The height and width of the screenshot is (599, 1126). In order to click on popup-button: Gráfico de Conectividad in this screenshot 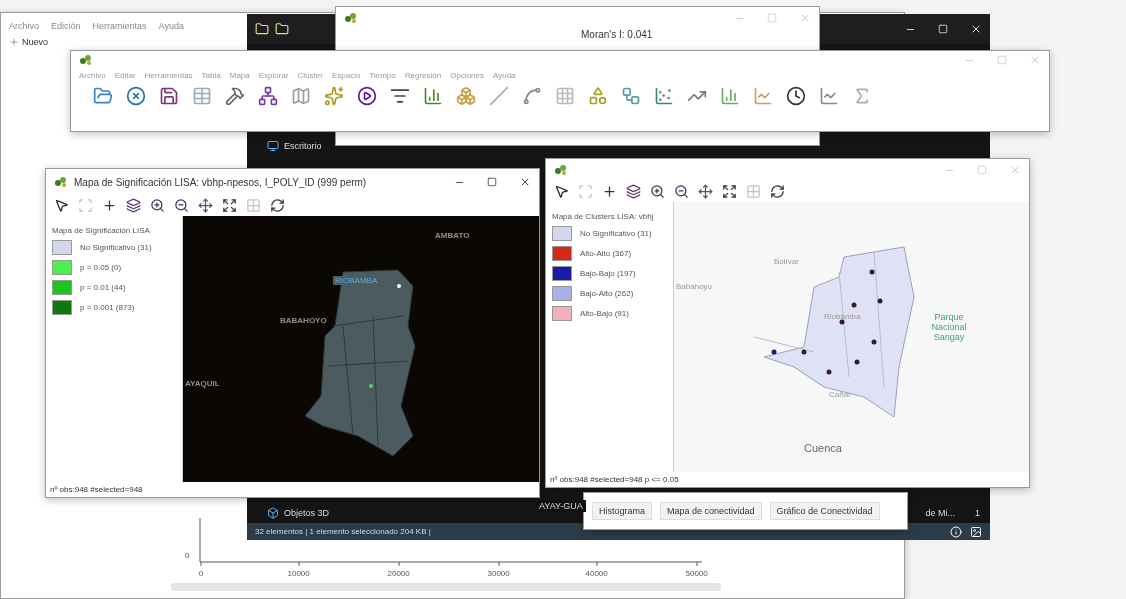, I will do `click(824, 511)`.